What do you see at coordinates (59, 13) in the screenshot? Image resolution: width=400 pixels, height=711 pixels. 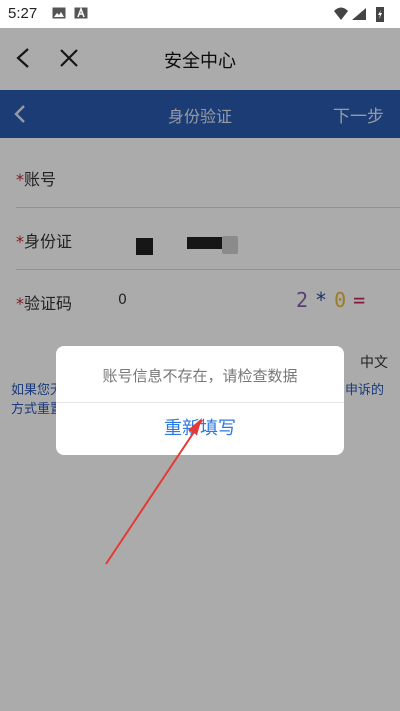 I see `image-notification-icon` at bounding box center [59, 13].